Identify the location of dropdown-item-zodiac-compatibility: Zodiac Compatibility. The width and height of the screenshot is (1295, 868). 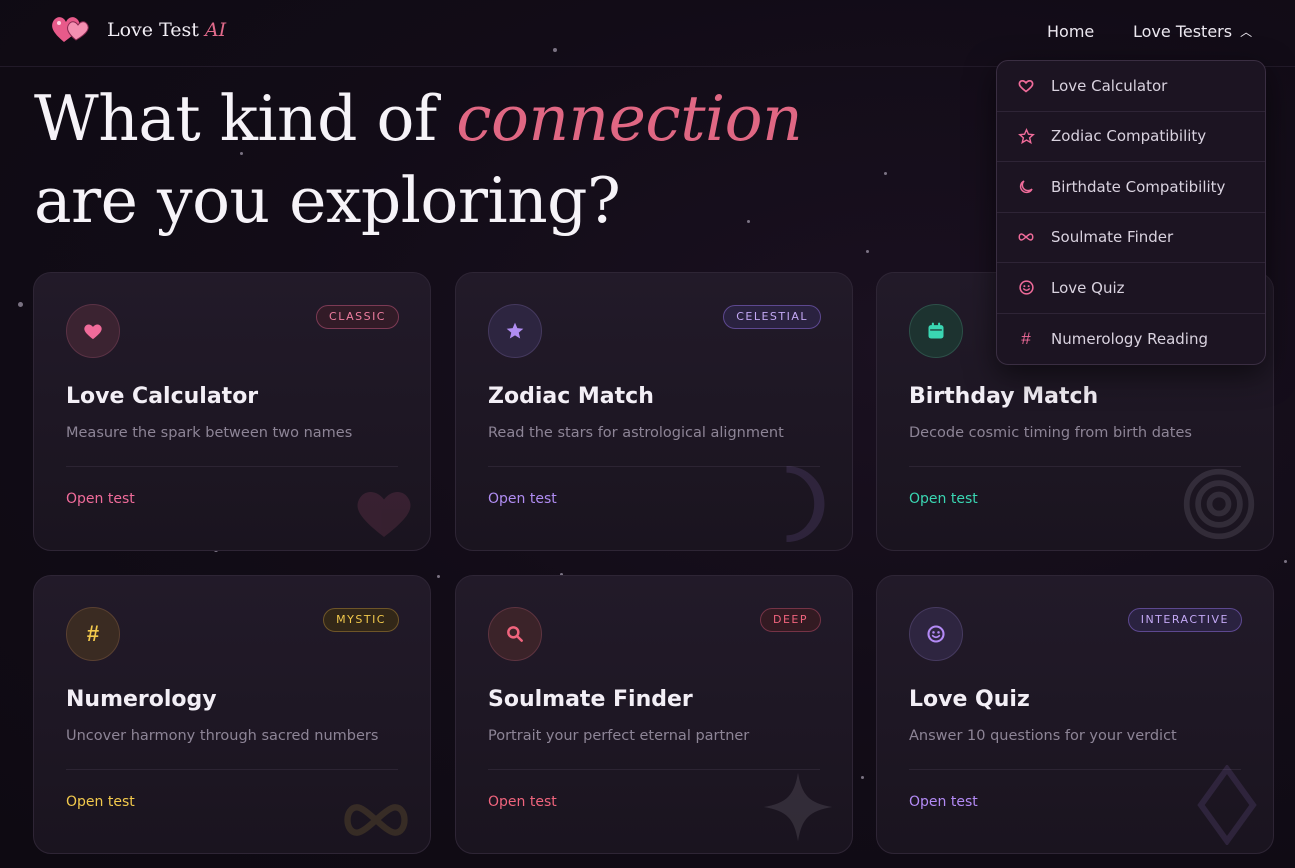
(1131, 137).